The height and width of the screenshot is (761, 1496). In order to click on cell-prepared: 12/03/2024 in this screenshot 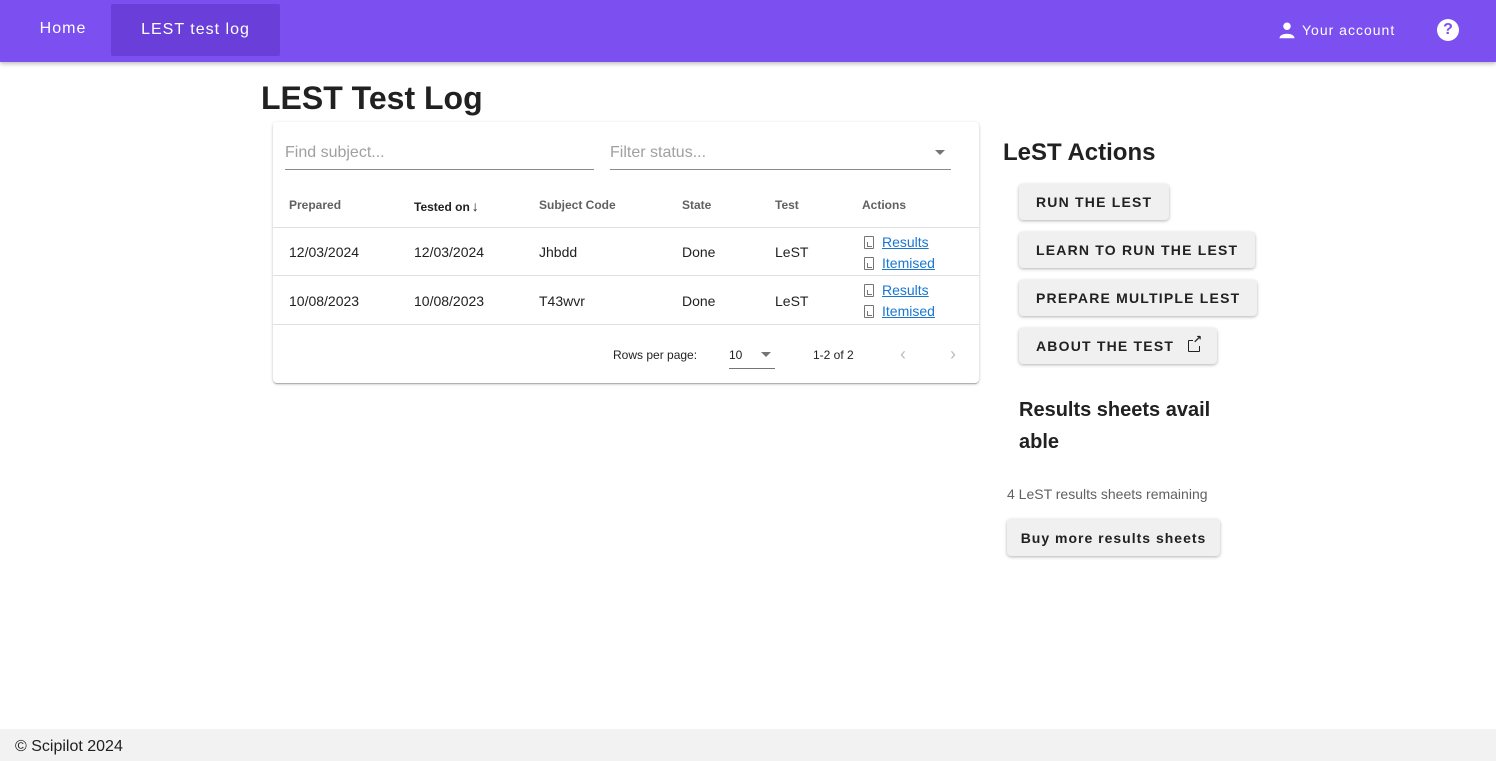, I will do `click(324, 252)`.